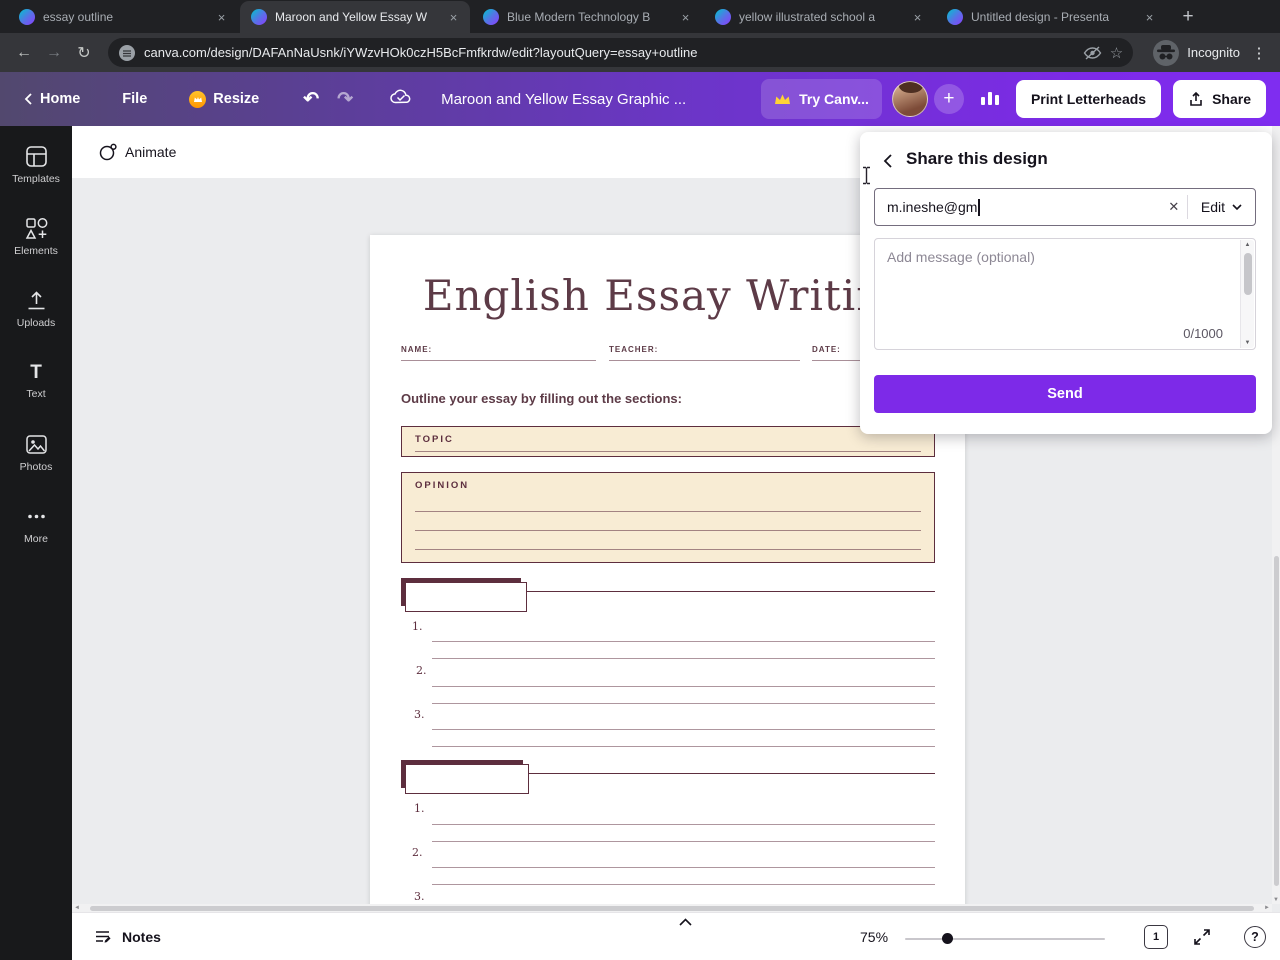 This screenshot has width=1280, height=960. Describe the element at coordinates (52, 99) in the screenshot. I see `home-button: Home` at that location.